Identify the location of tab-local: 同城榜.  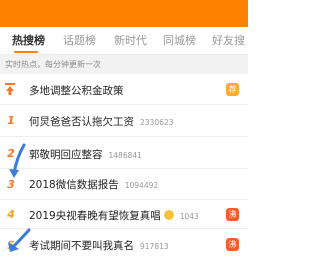
(179, 40).